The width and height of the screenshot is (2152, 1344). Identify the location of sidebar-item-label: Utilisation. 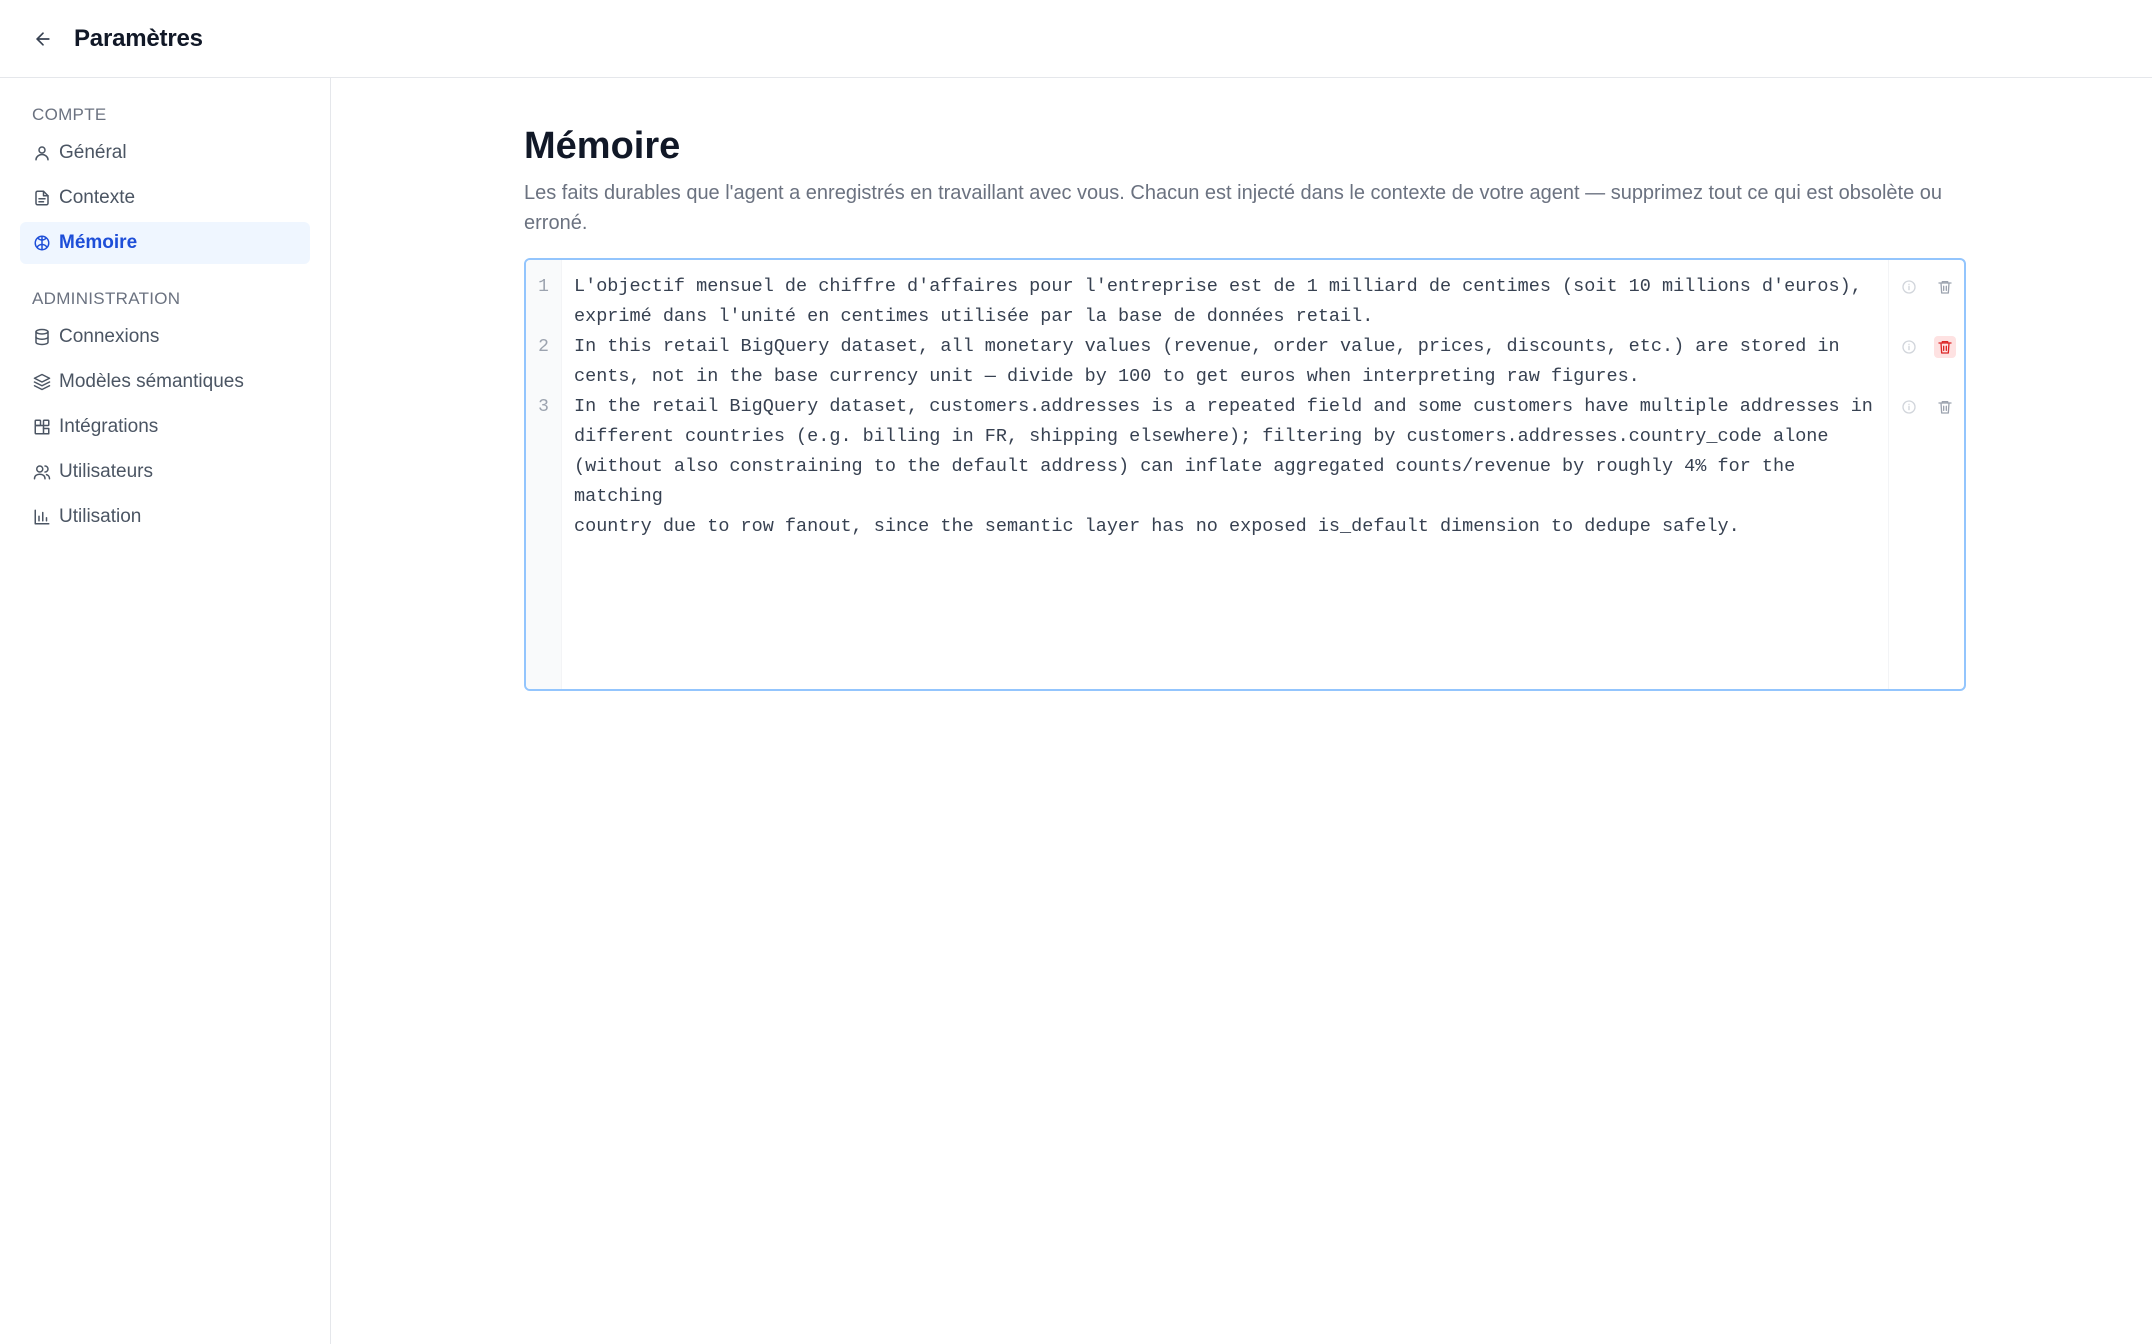
(100, 516).